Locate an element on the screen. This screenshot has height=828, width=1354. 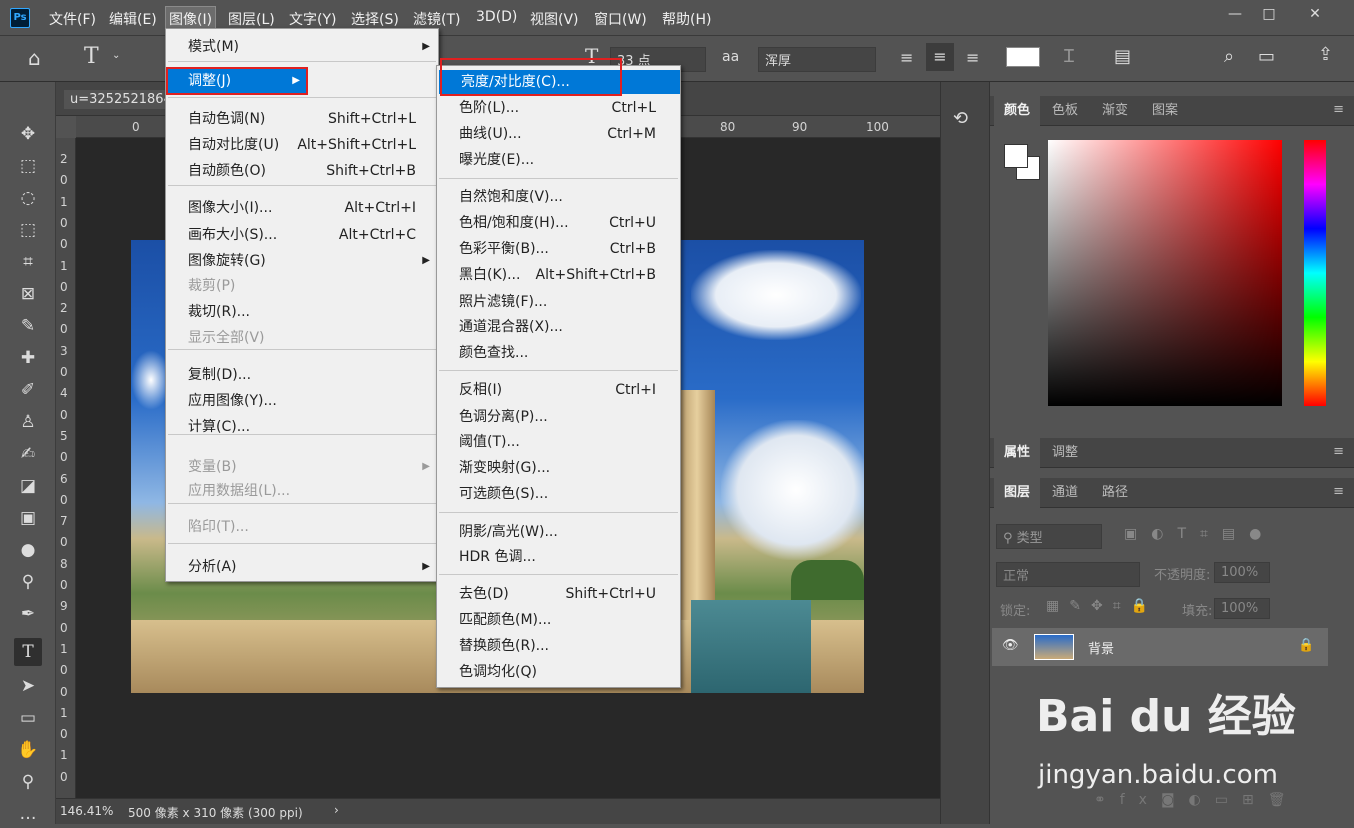
image-menu-item: 图像大小(I)... Alt+Ctrl+I is located at coordinates (302, 208).